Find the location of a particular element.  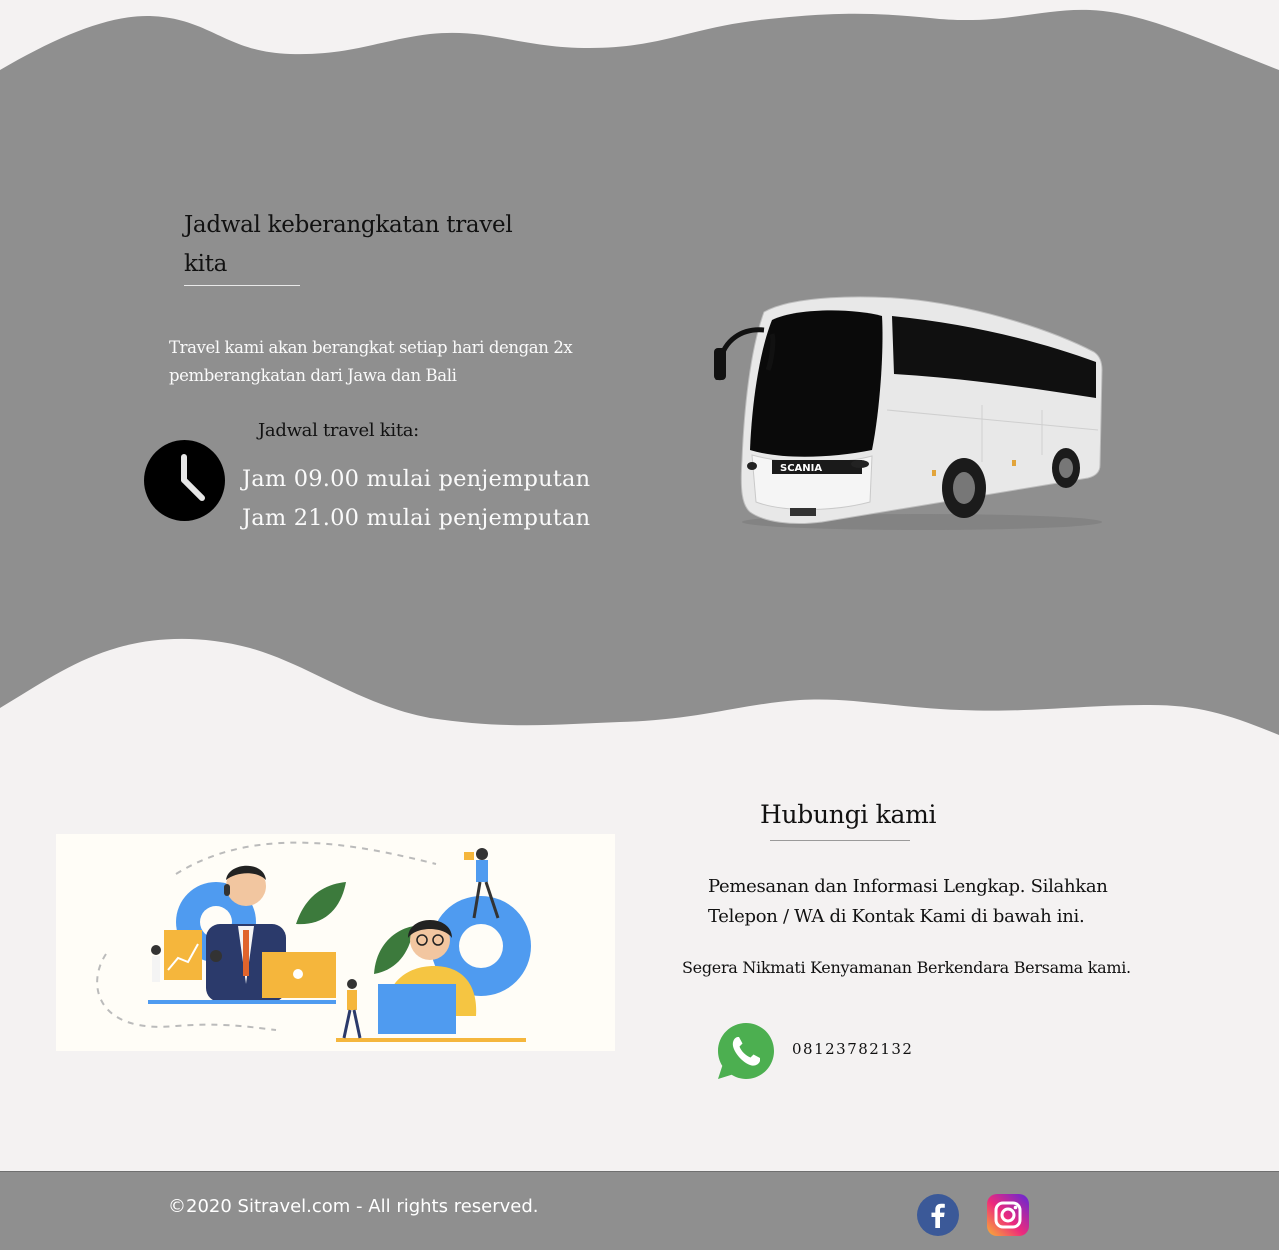

contact-phone: 08123782132 is located at coordinates (852, 1049).